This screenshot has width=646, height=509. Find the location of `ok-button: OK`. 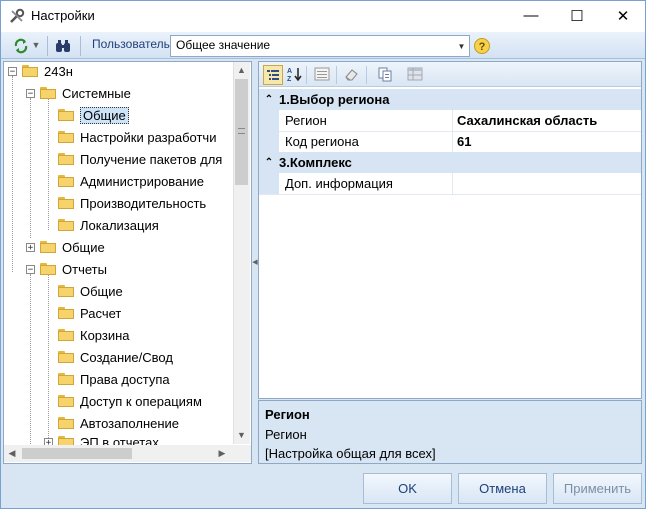

ok-button: OK is located at coordinates (407, 488).